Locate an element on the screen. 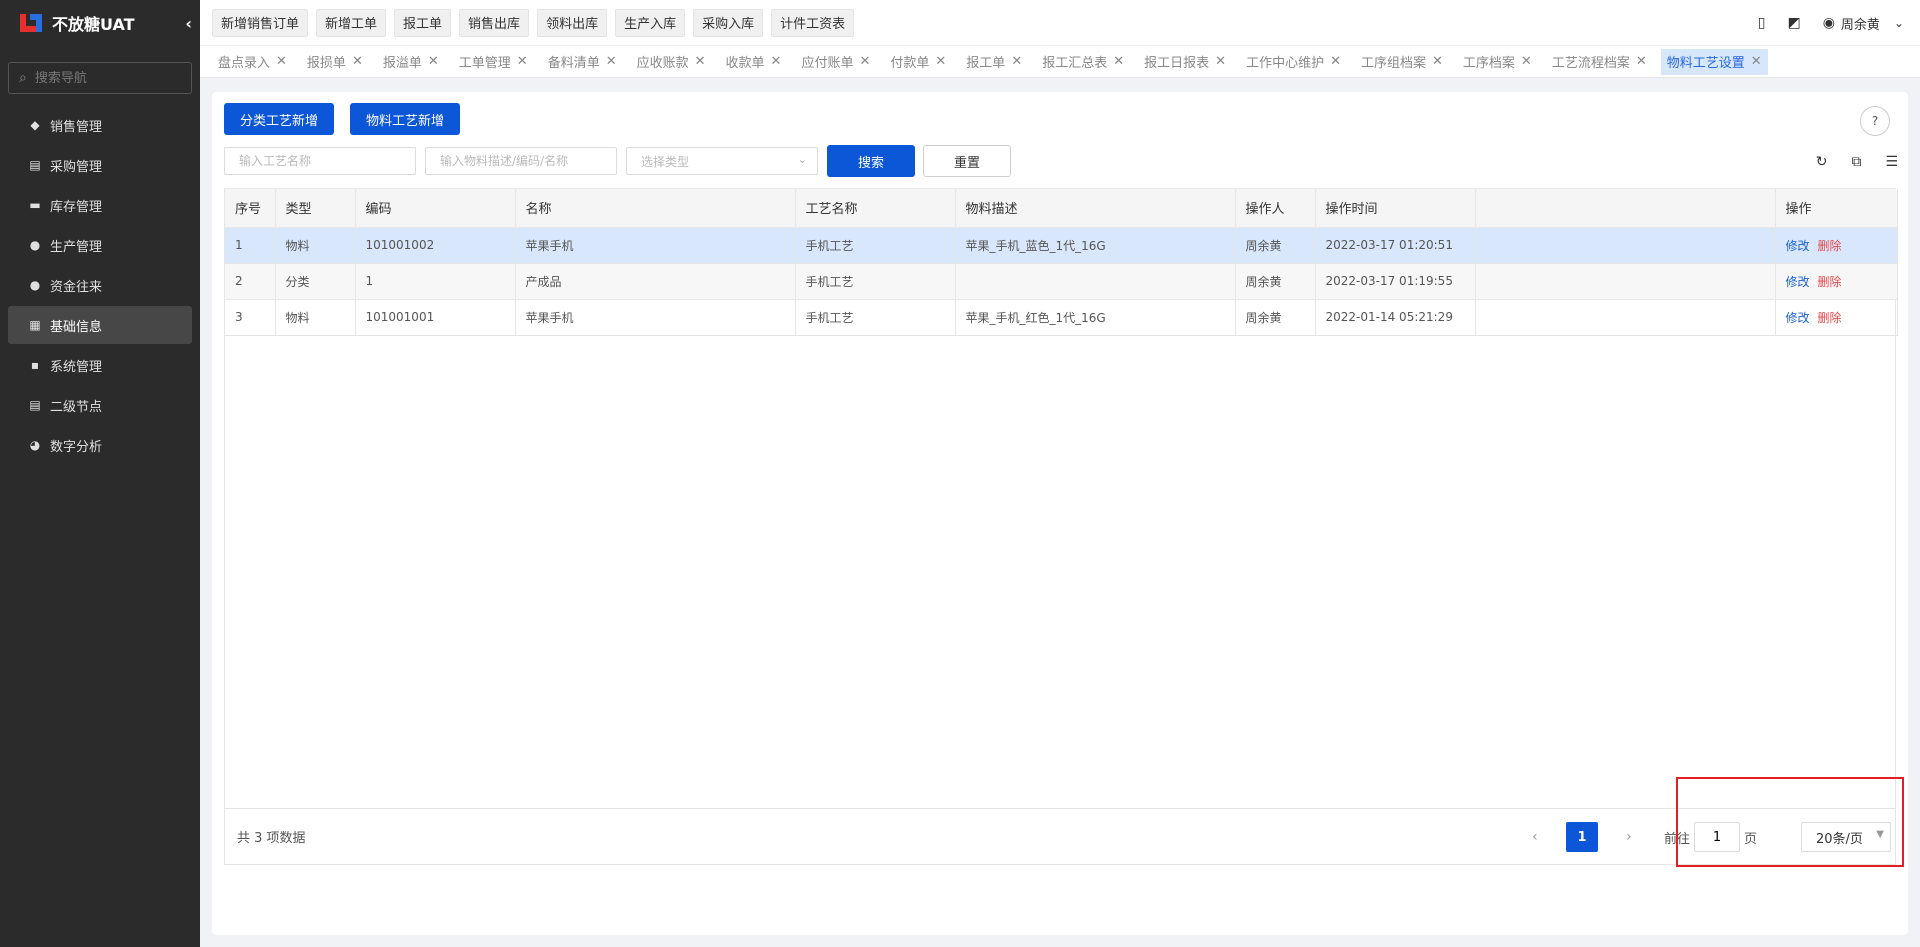 The image size is (1920, 947). table-row: 2 分类 1 产成品 手机工艺 周余黄 2022-03-17 01:19:55 修改 删除 is located at coordinates (1061, 281).